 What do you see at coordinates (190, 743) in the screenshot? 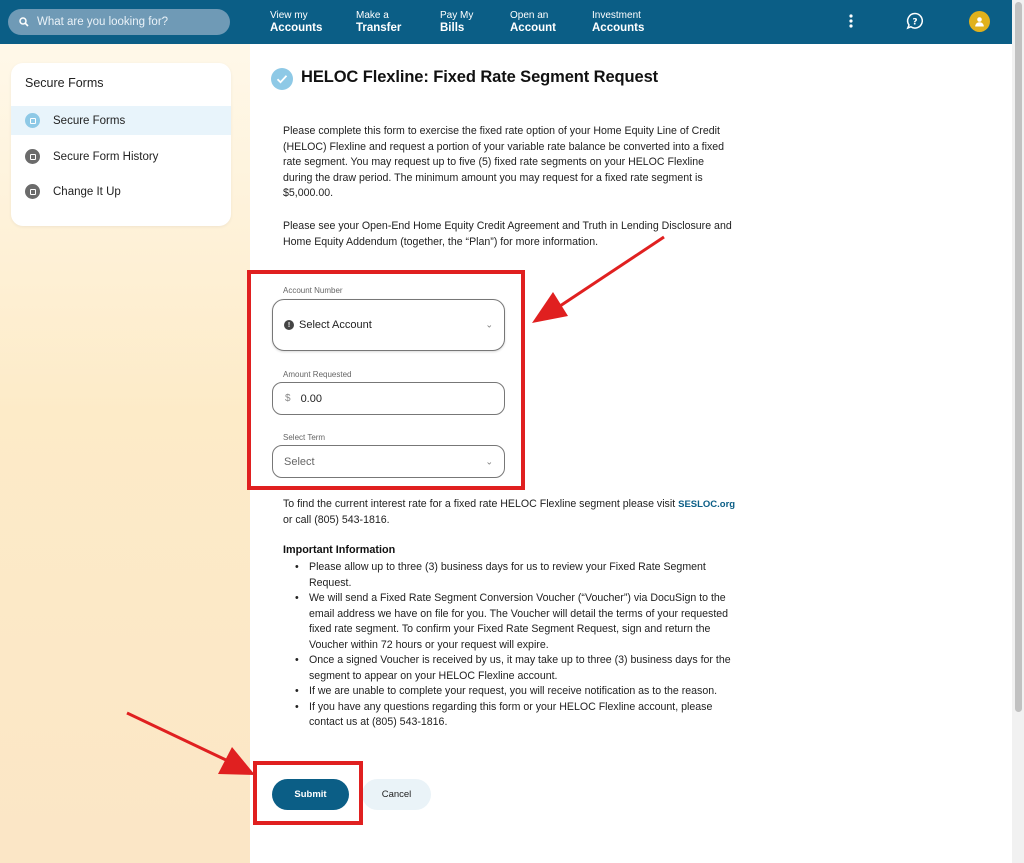
I see `annotation-arrow-submit` at bounding box center [190, 743].